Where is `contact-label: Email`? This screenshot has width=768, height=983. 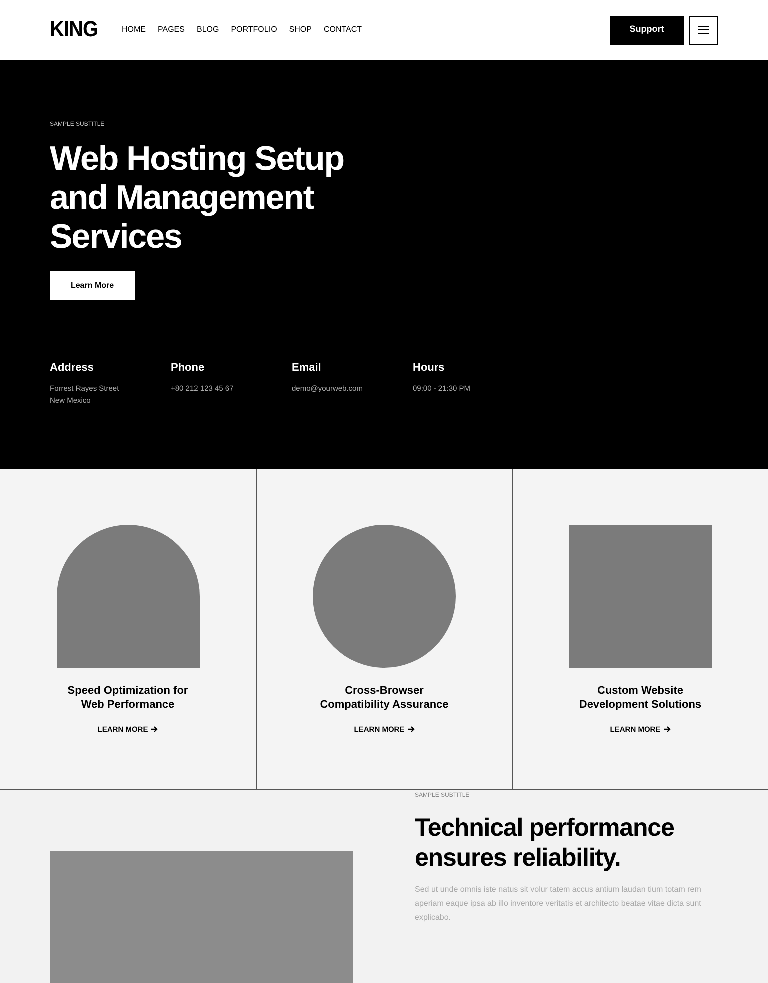 contact-label: Email is located at coordinates (307, 368).